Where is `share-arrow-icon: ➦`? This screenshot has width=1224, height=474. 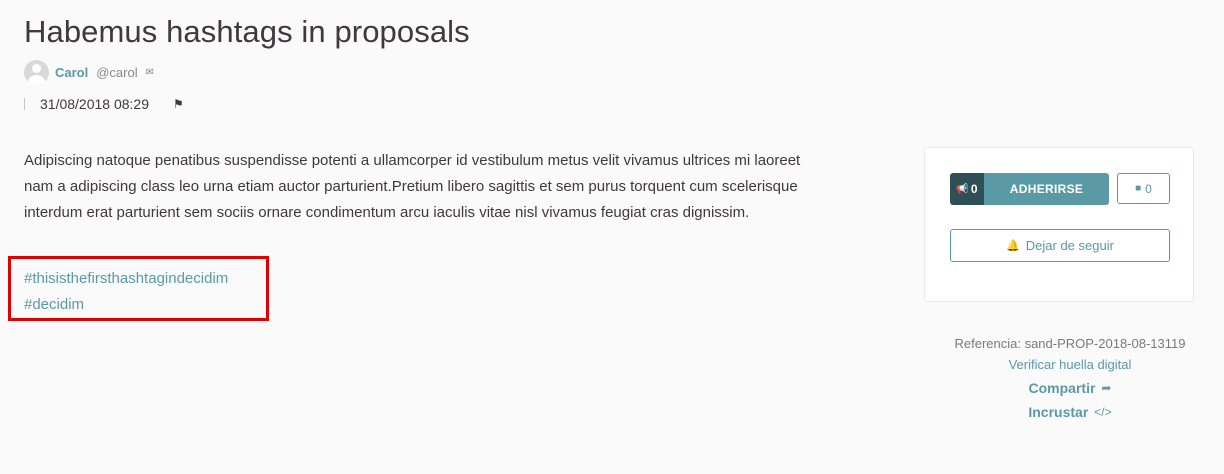 share-arrow-icon: ➦ is located at coordinates (1106, 388).